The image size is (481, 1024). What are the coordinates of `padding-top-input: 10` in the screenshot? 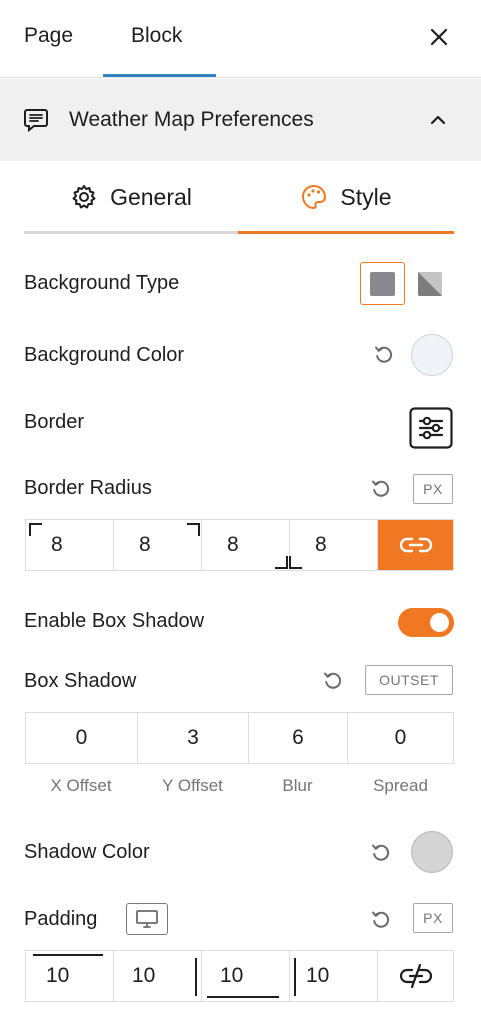 It's located at (70, 976).